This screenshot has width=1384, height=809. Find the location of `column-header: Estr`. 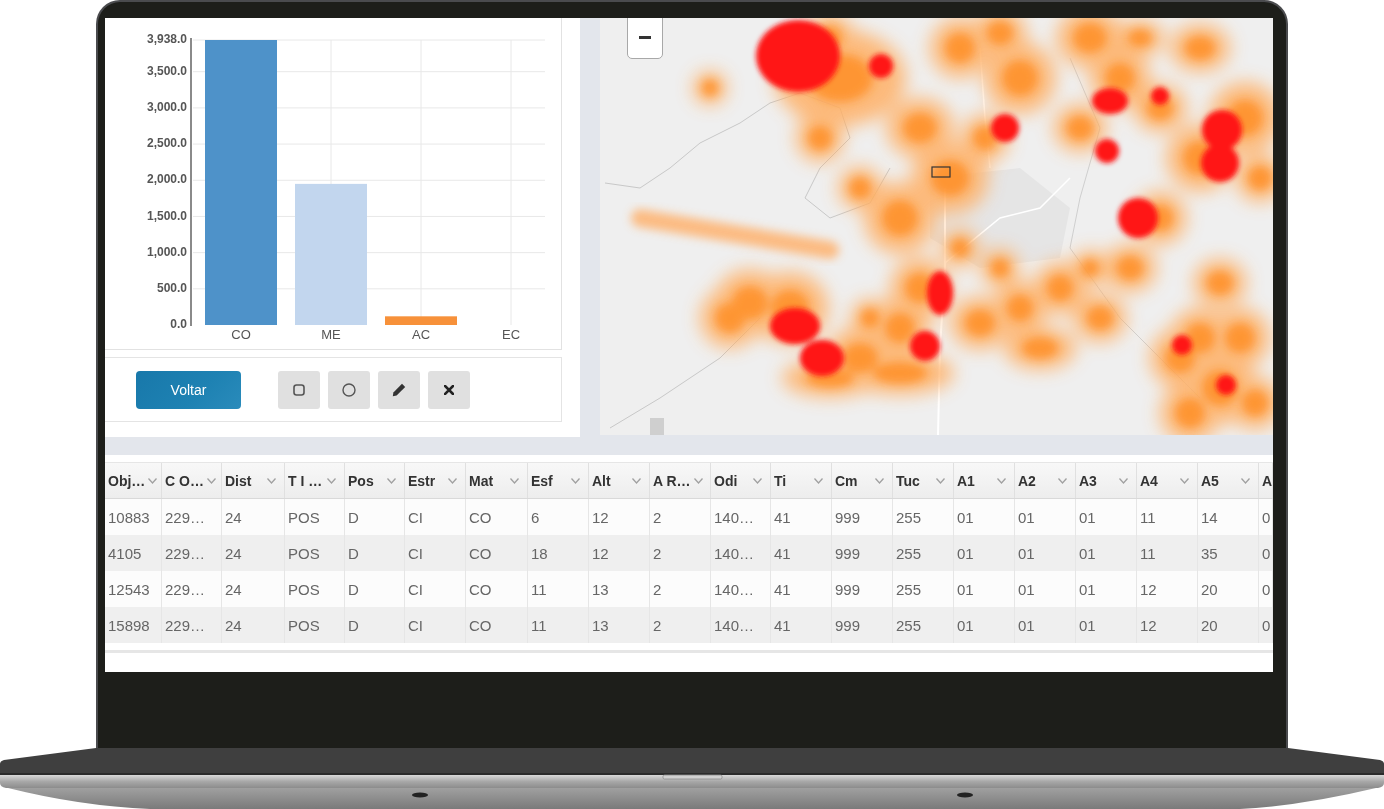

column-header: Estr is located at coordinates (435, 480).